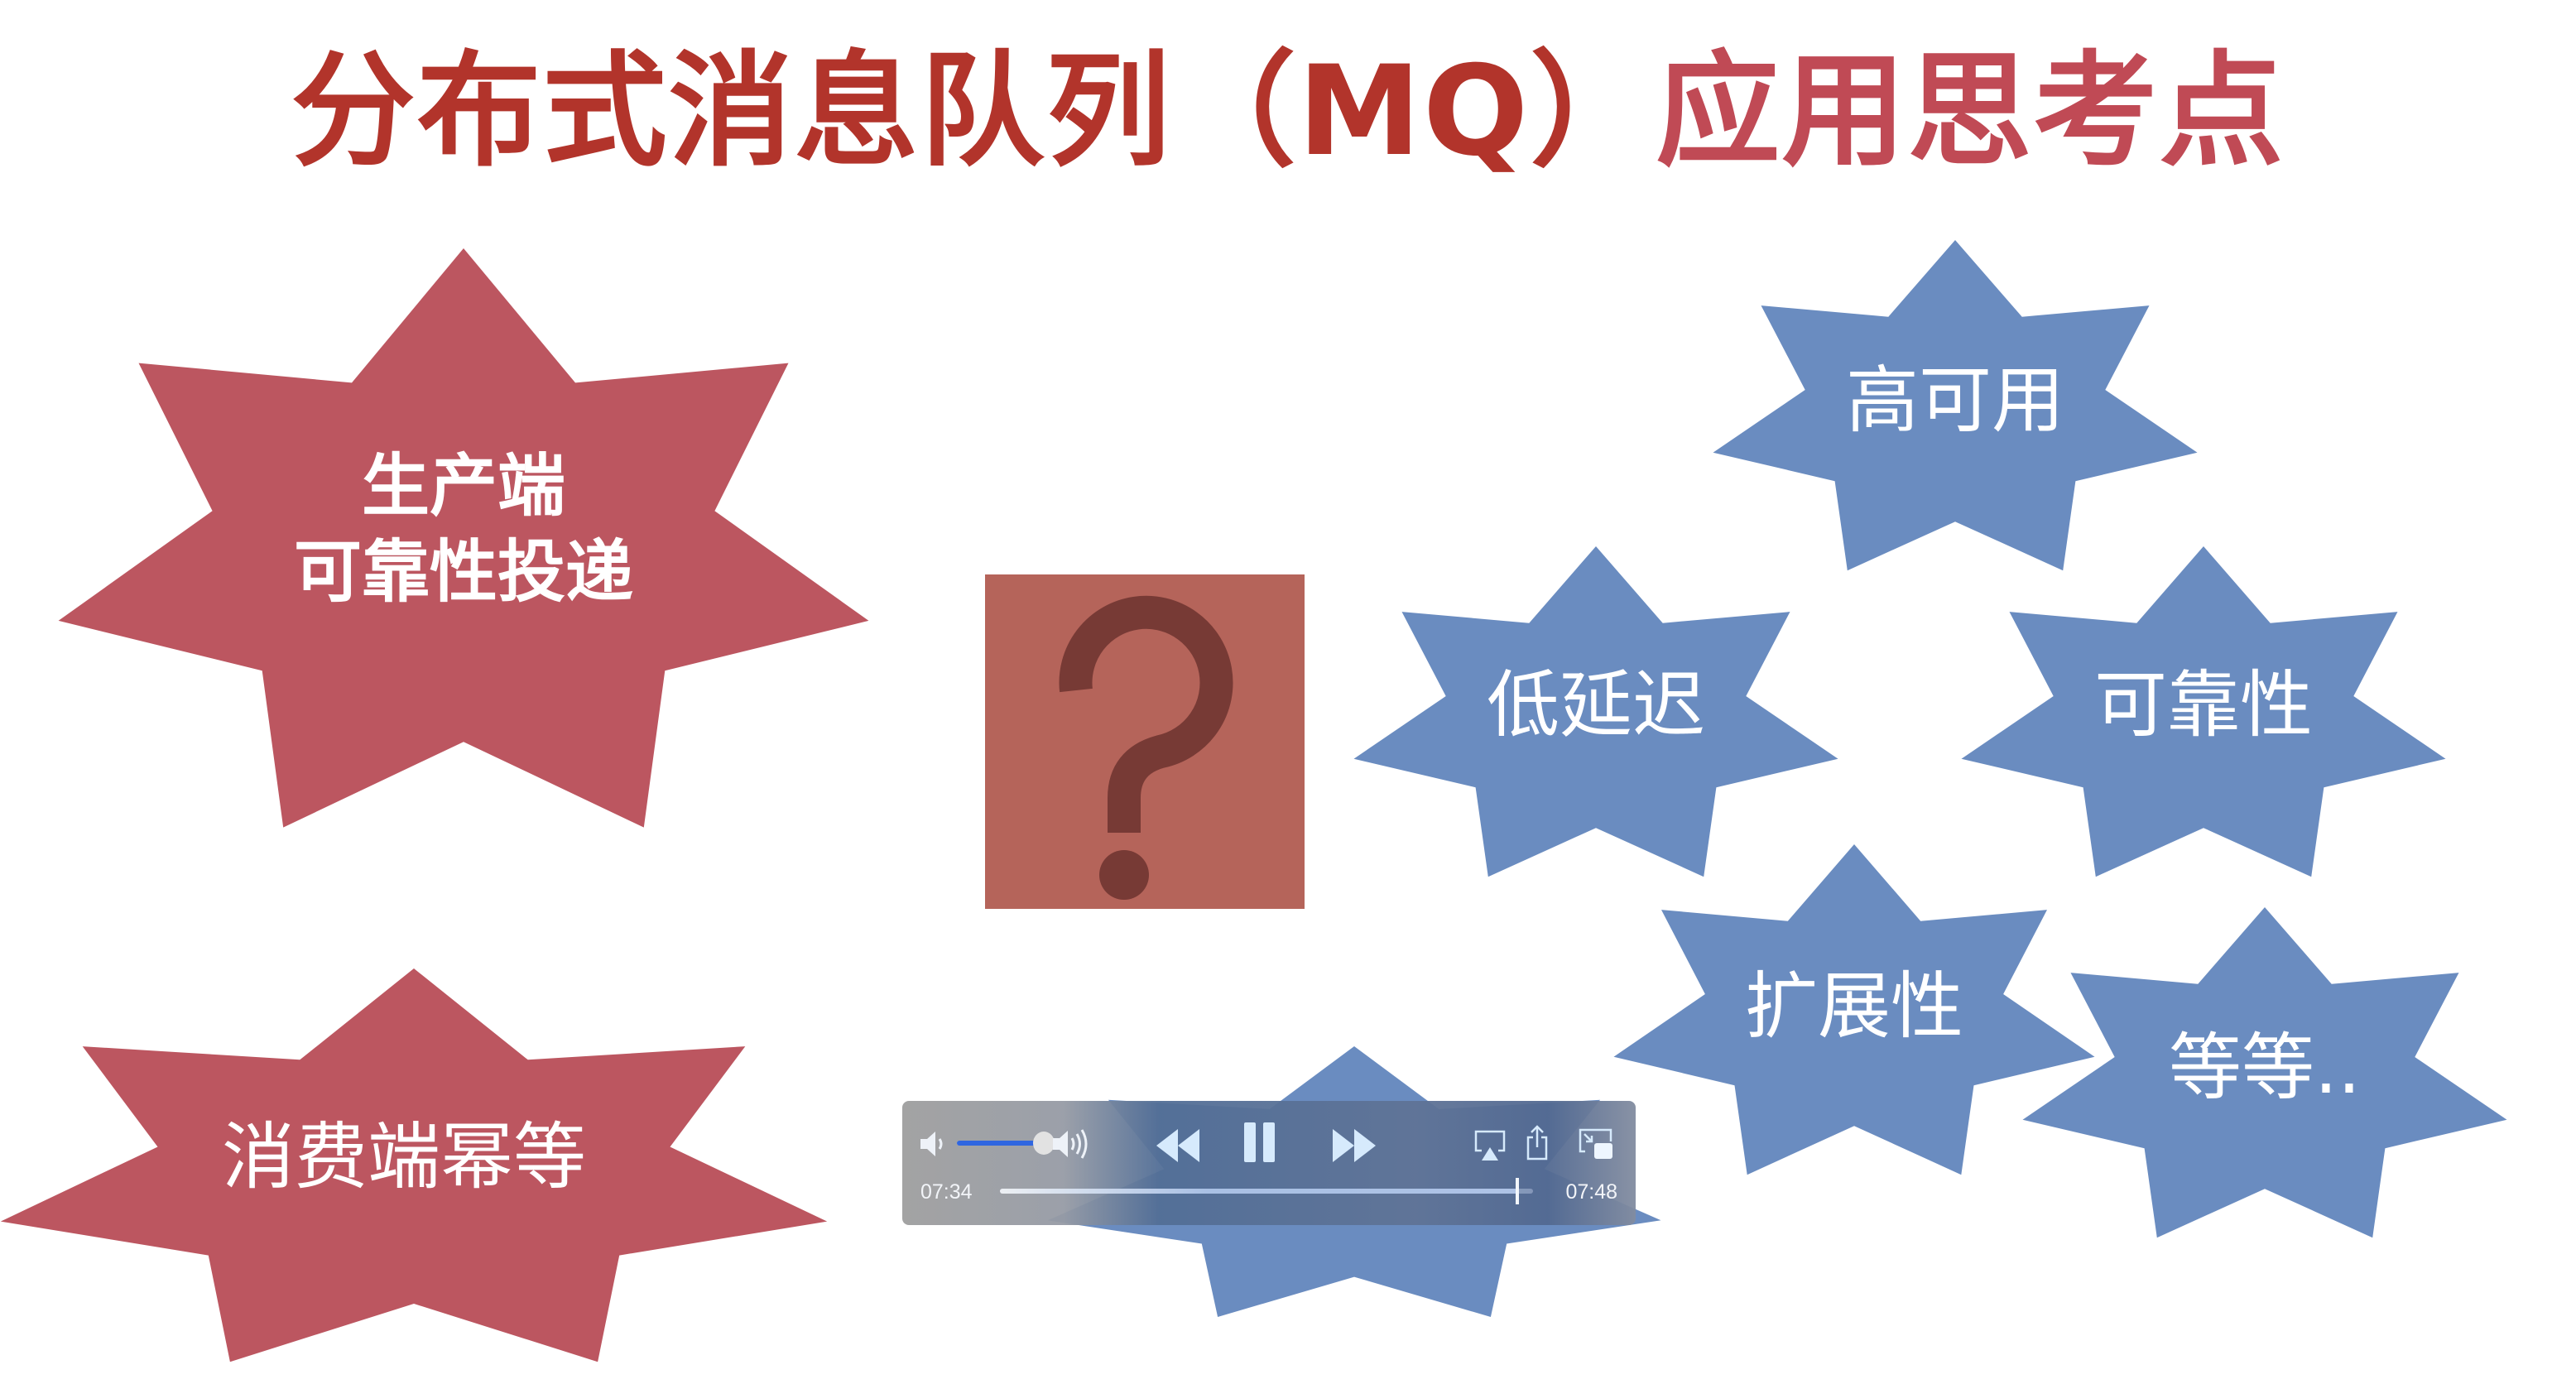 Image resolution: width=2576 pixels, height=1384 pixels. Describe the element at coordinates (1260, 1140) in the screenshot. I see `pause-icon` at that location.